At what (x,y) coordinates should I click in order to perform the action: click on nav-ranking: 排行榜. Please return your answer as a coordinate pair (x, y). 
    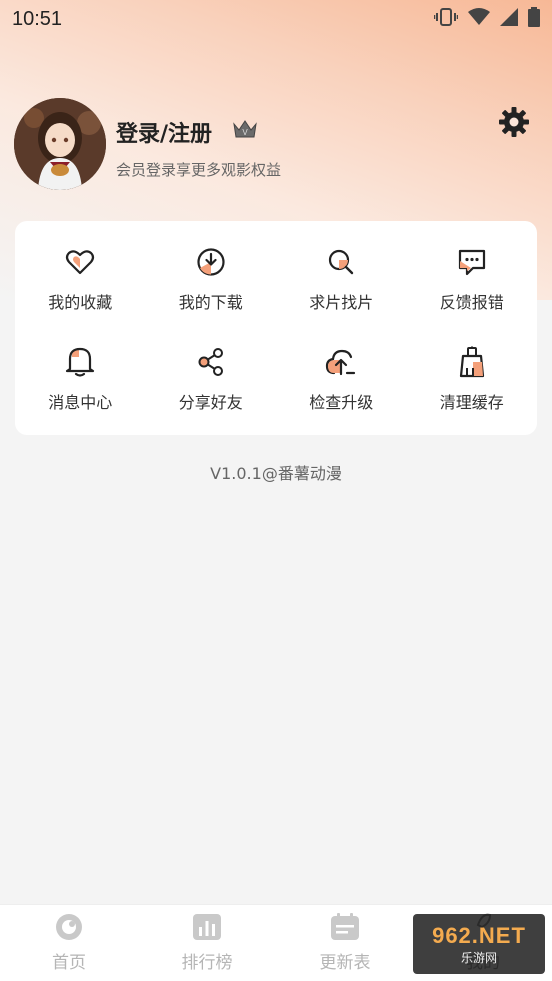
    Looking at the image, I should click on (207, 943).